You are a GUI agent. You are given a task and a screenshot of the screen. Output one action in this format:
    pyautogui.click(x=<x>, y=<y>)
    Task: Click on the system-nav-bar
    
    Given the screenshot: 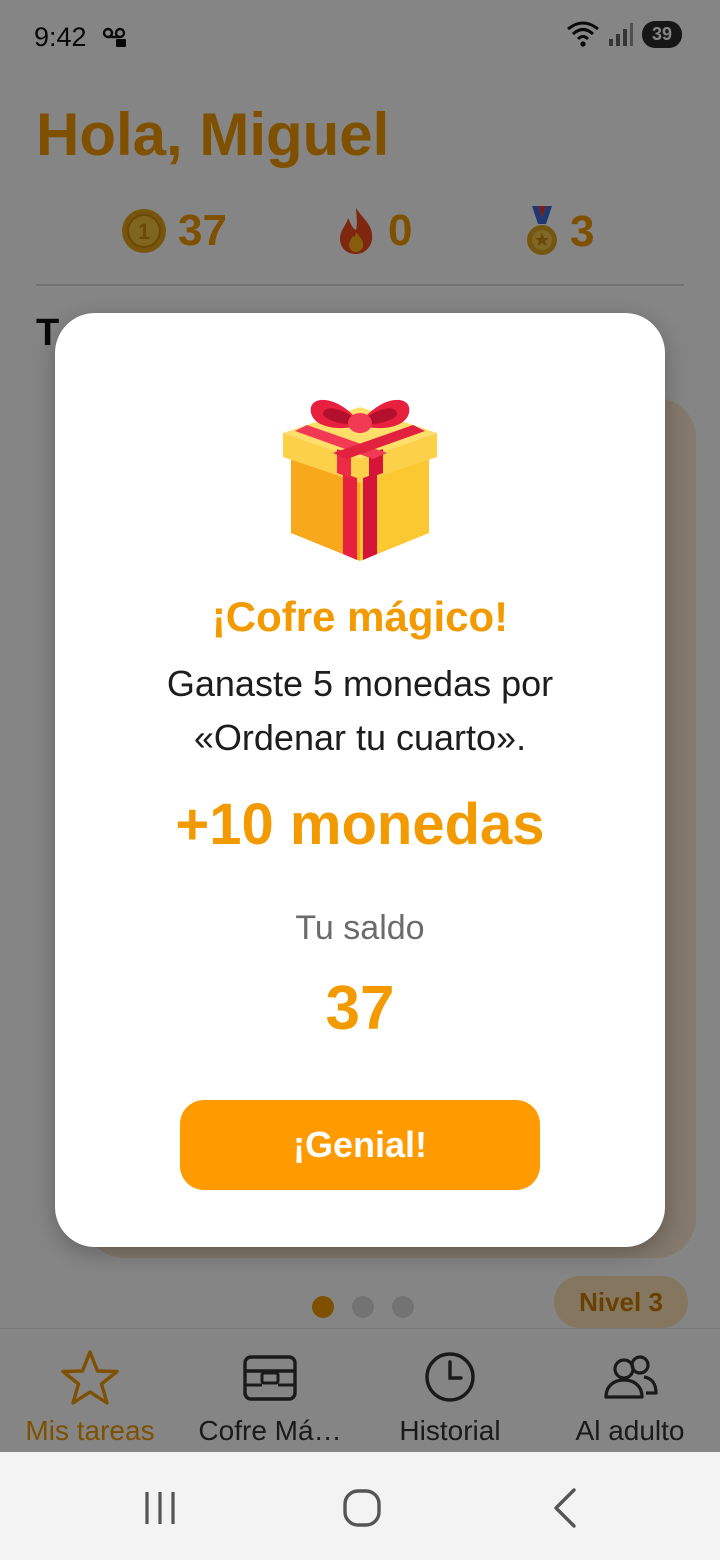 What is the action you would take?
    pyautogui.click(x=360, y=1506)
    